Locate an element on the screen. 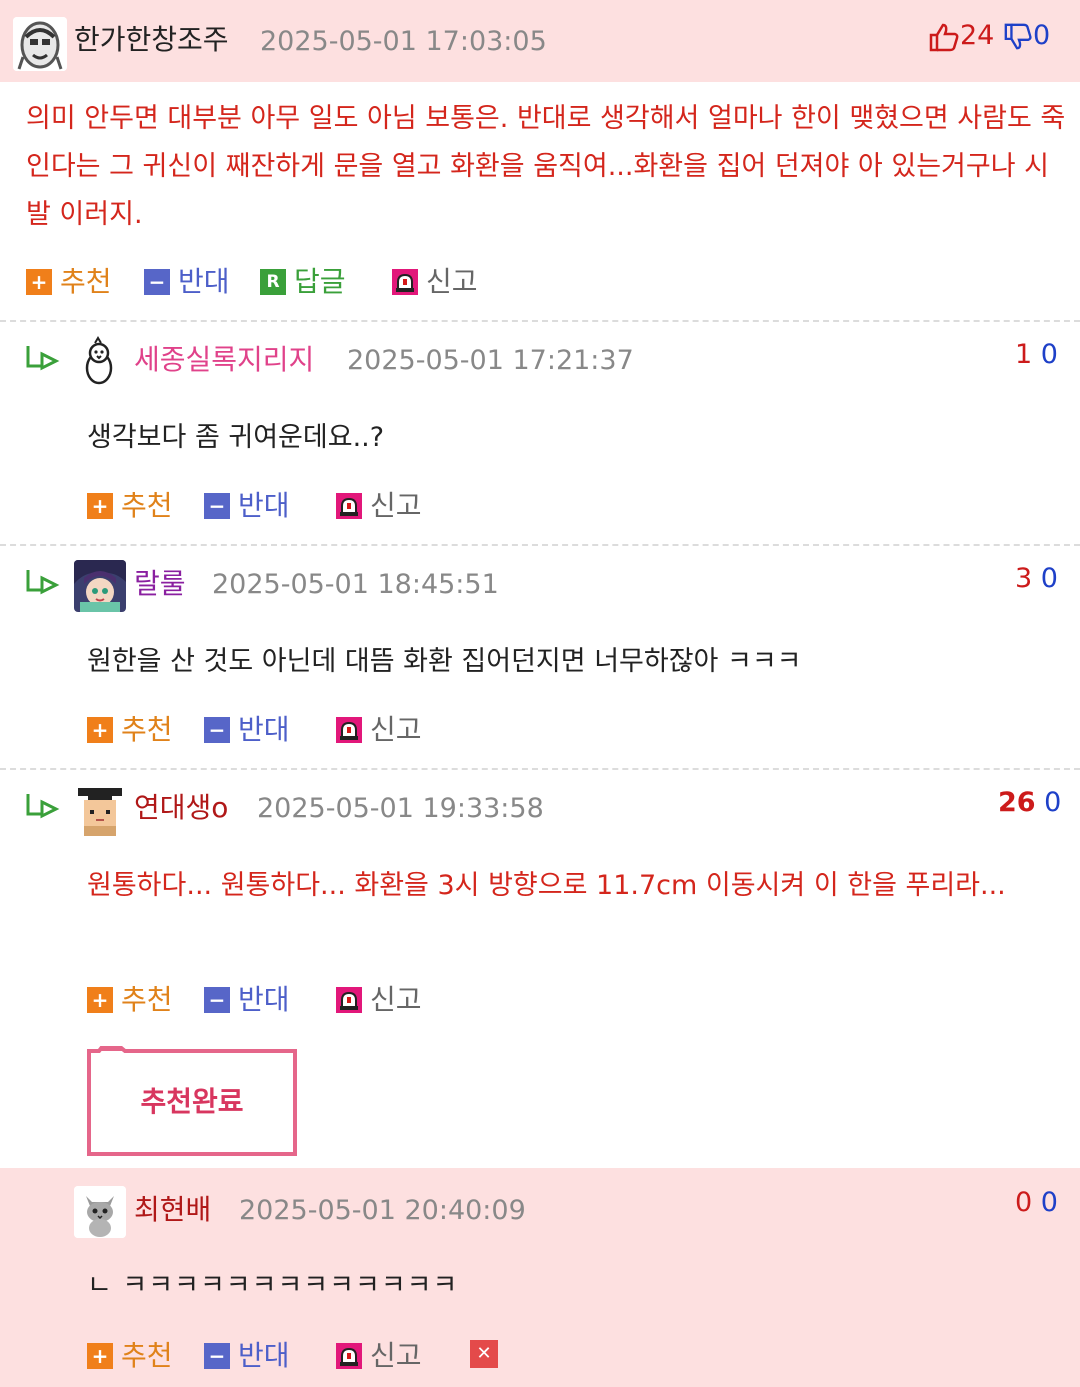  like-count: 1 is located at coordinates (1024, 354).